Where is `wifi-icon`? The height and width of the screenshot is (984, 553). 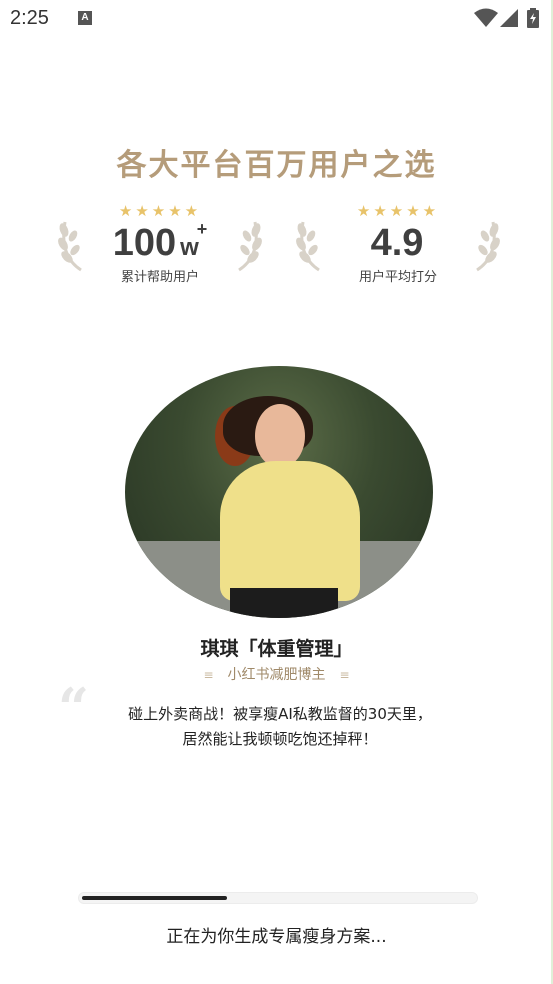
wifi-icon is located at coordinates (486, 17).